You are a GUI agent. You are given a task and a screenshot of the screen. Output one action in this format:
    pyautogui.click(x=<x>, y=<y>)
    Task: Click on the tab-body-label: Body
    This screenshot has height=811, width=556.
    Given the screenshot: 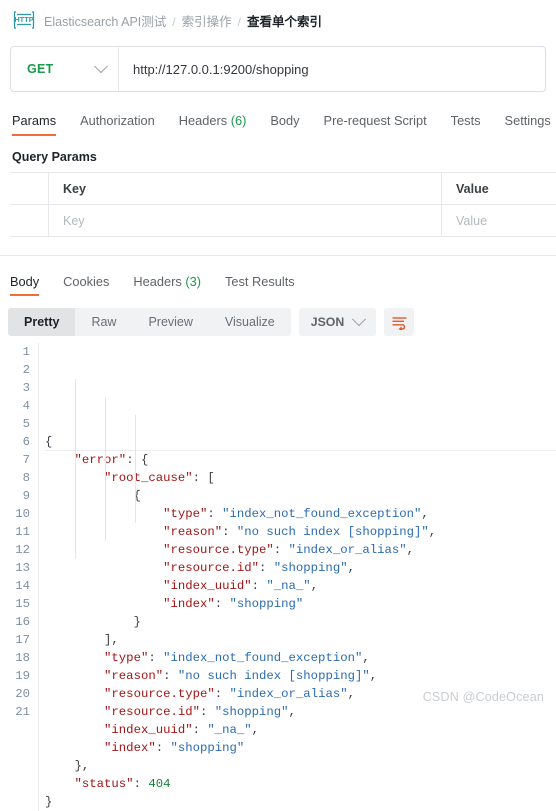 What is the action you would take?
    pyautogui.click(x=285, y=120)
    